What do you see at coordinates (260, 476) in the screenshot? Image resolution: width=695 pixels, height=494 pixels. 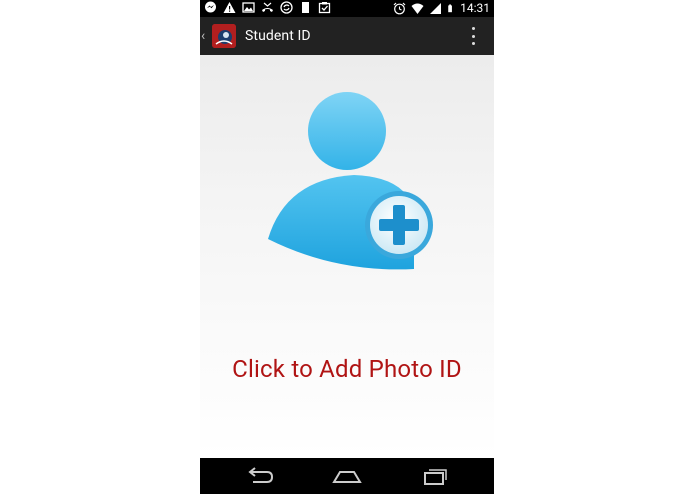 I see `back-icon` at bounding box center [260, 476].